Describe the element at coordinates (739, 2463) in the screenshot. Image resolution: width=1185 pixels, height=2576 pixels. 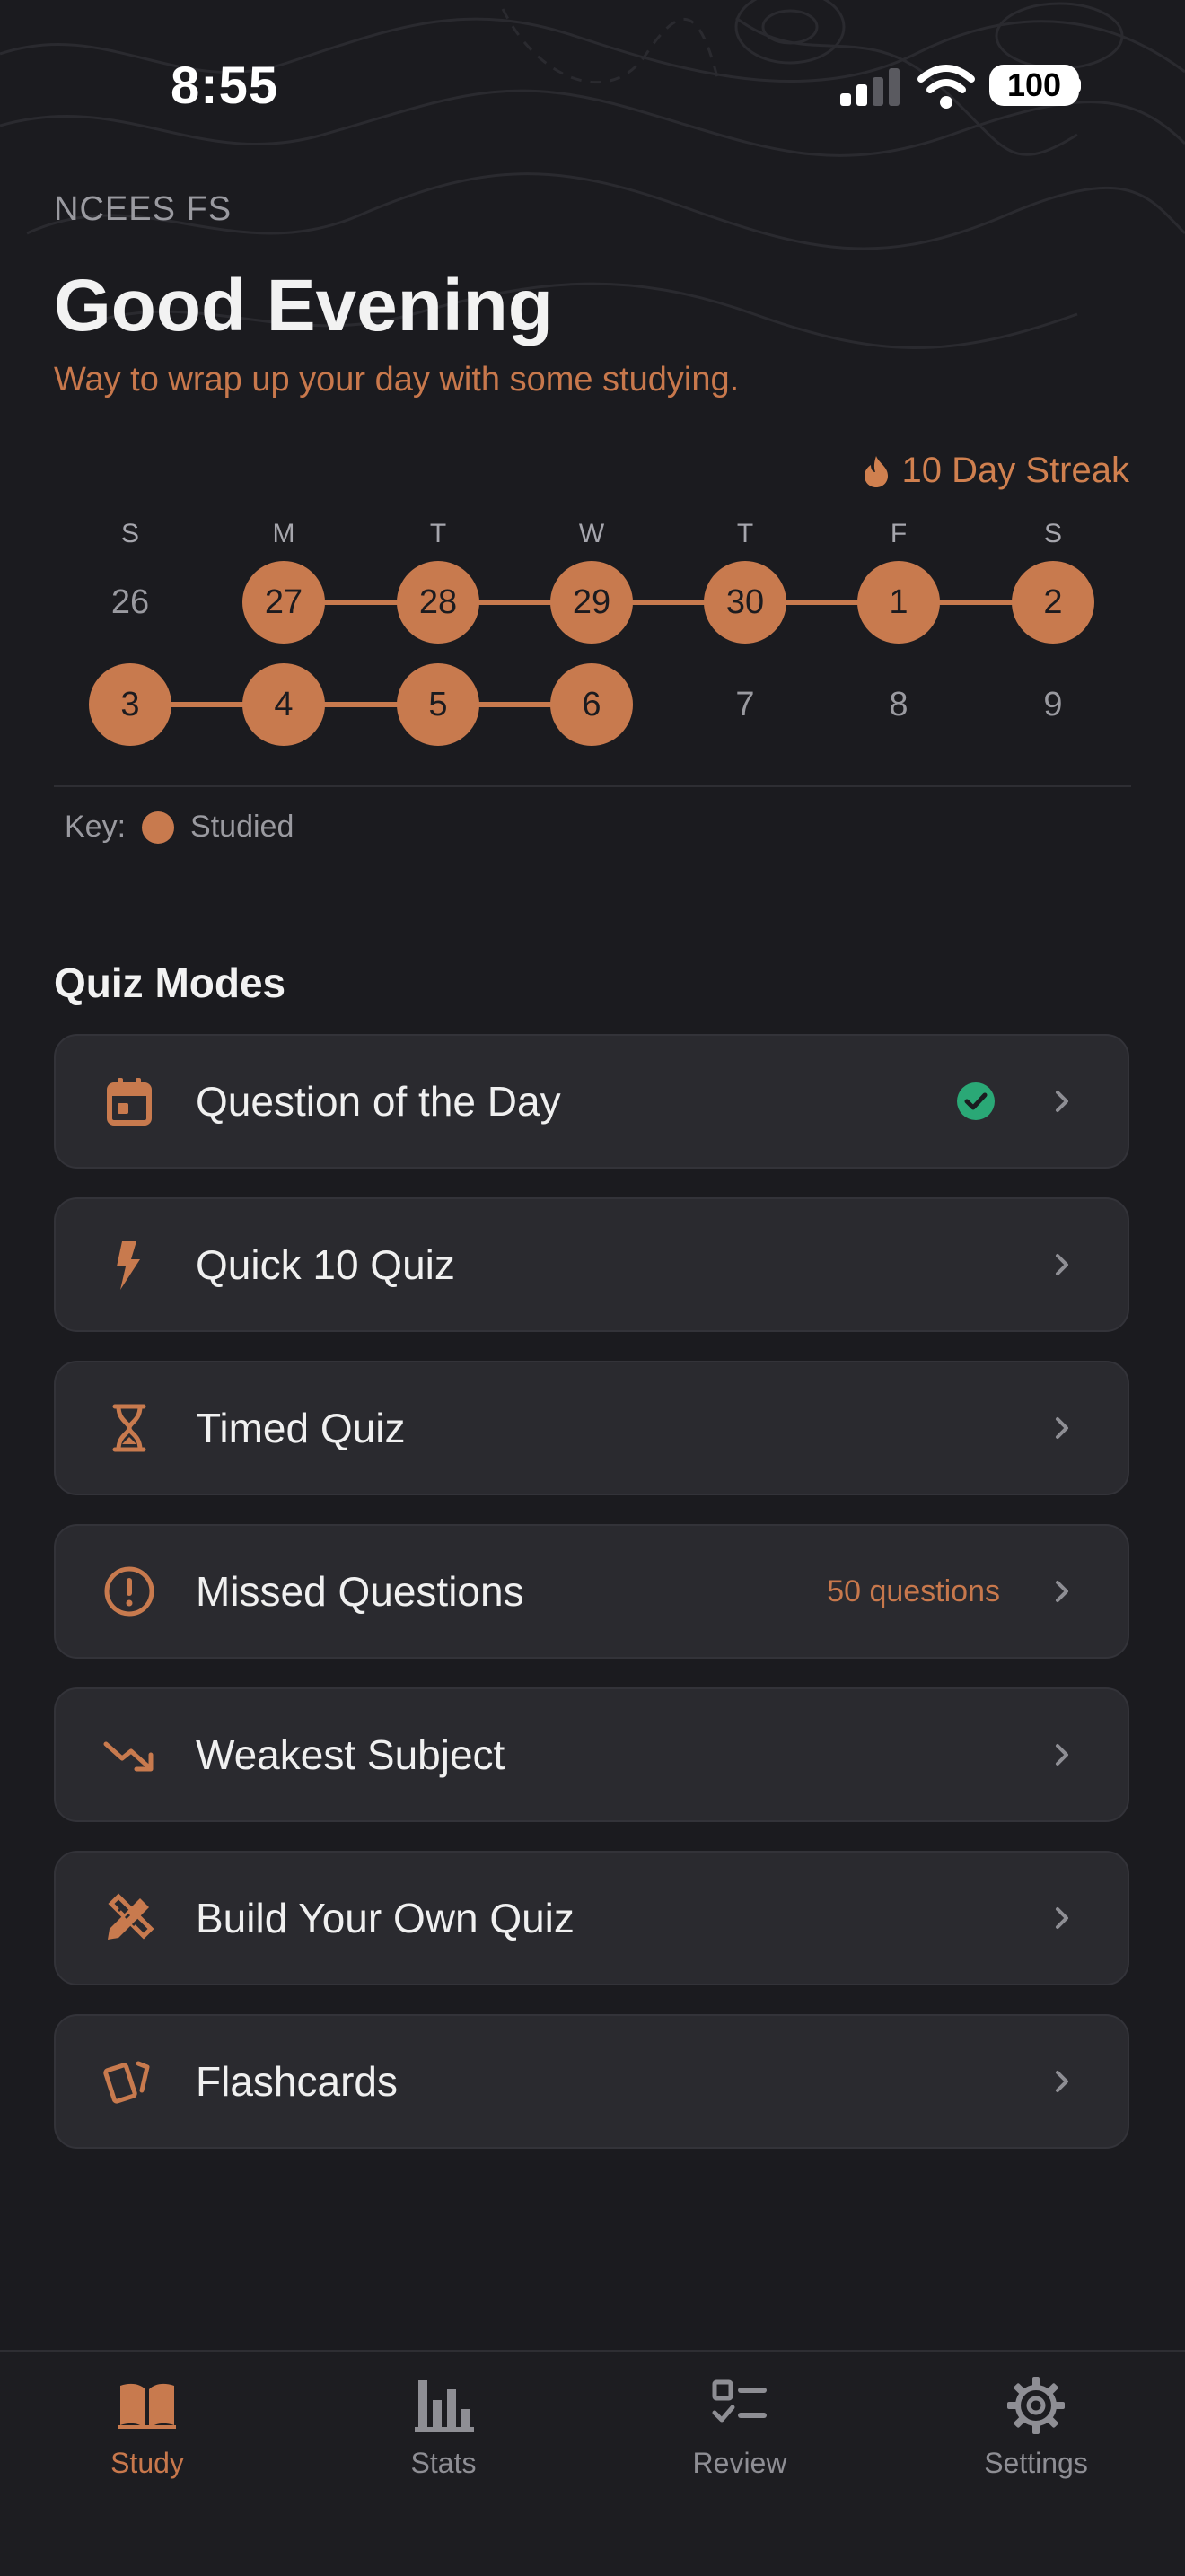
I see `tab-label: Review` at that location.